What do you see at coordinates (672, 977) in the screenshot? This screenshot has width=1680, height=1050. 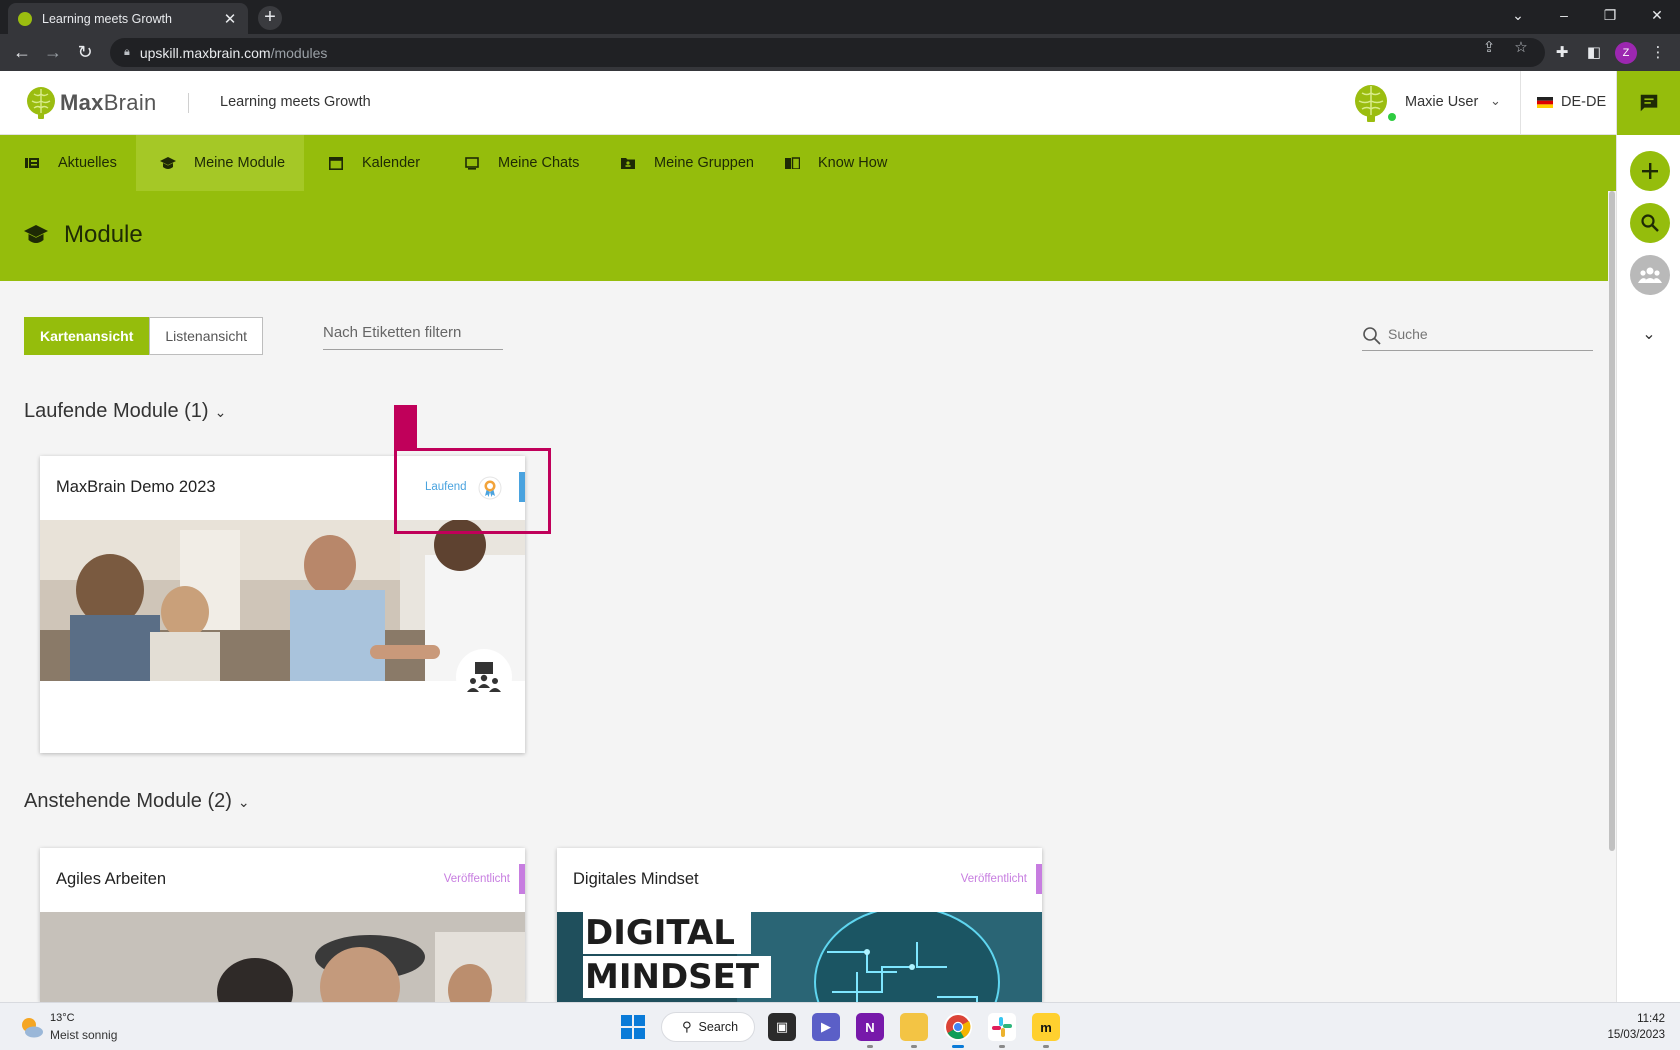 I see `image-text-mindset: MINDSET` at bounding box center [672, 977].